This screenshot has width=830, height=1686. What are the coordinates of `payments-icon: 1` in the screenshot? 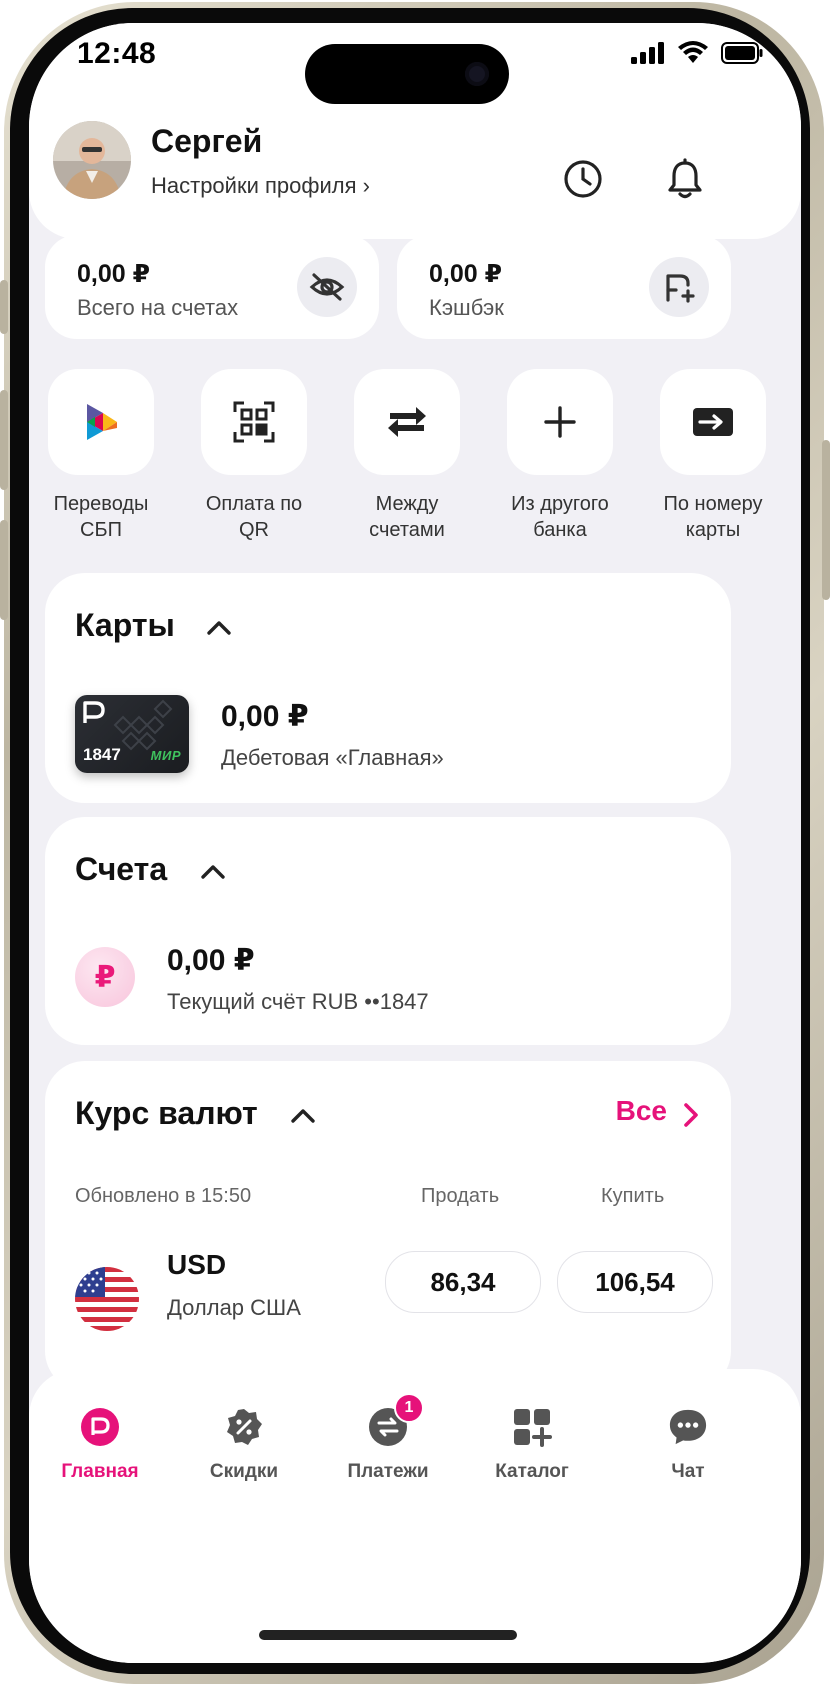 It's located at (396, 1420).